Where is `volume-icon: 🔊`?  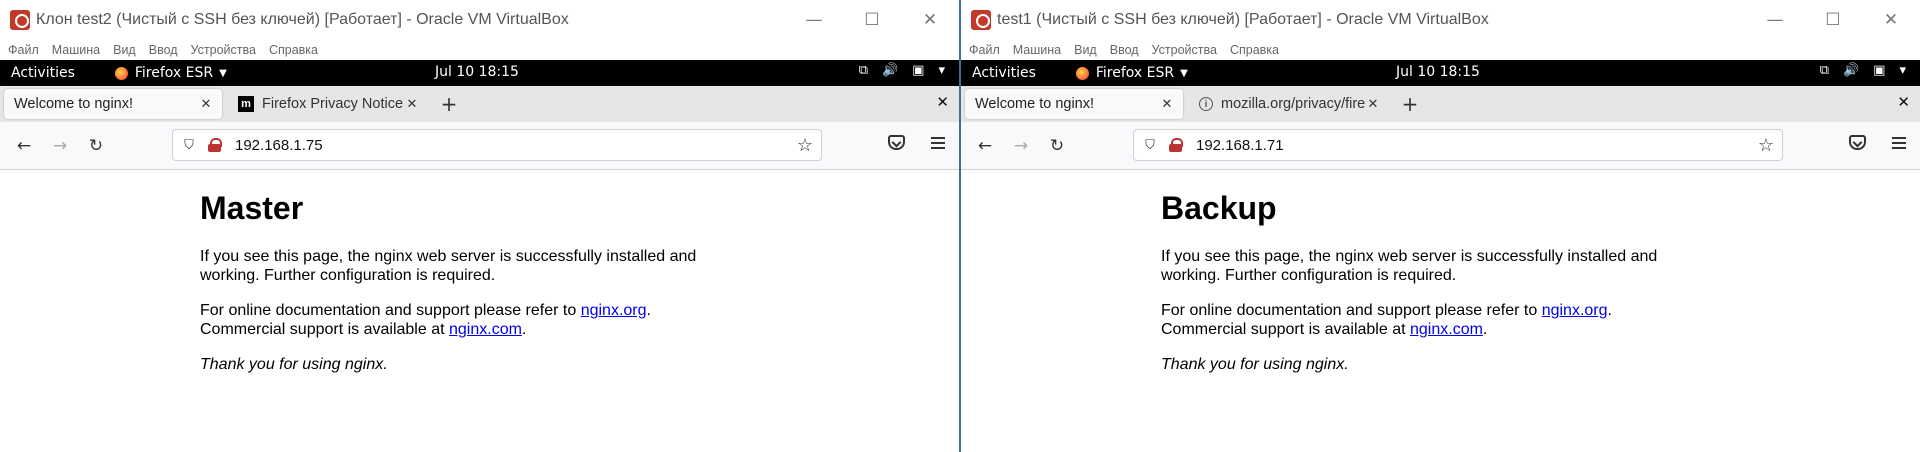
volume-icon: 🔊 is located at coordinates (1851, 70).